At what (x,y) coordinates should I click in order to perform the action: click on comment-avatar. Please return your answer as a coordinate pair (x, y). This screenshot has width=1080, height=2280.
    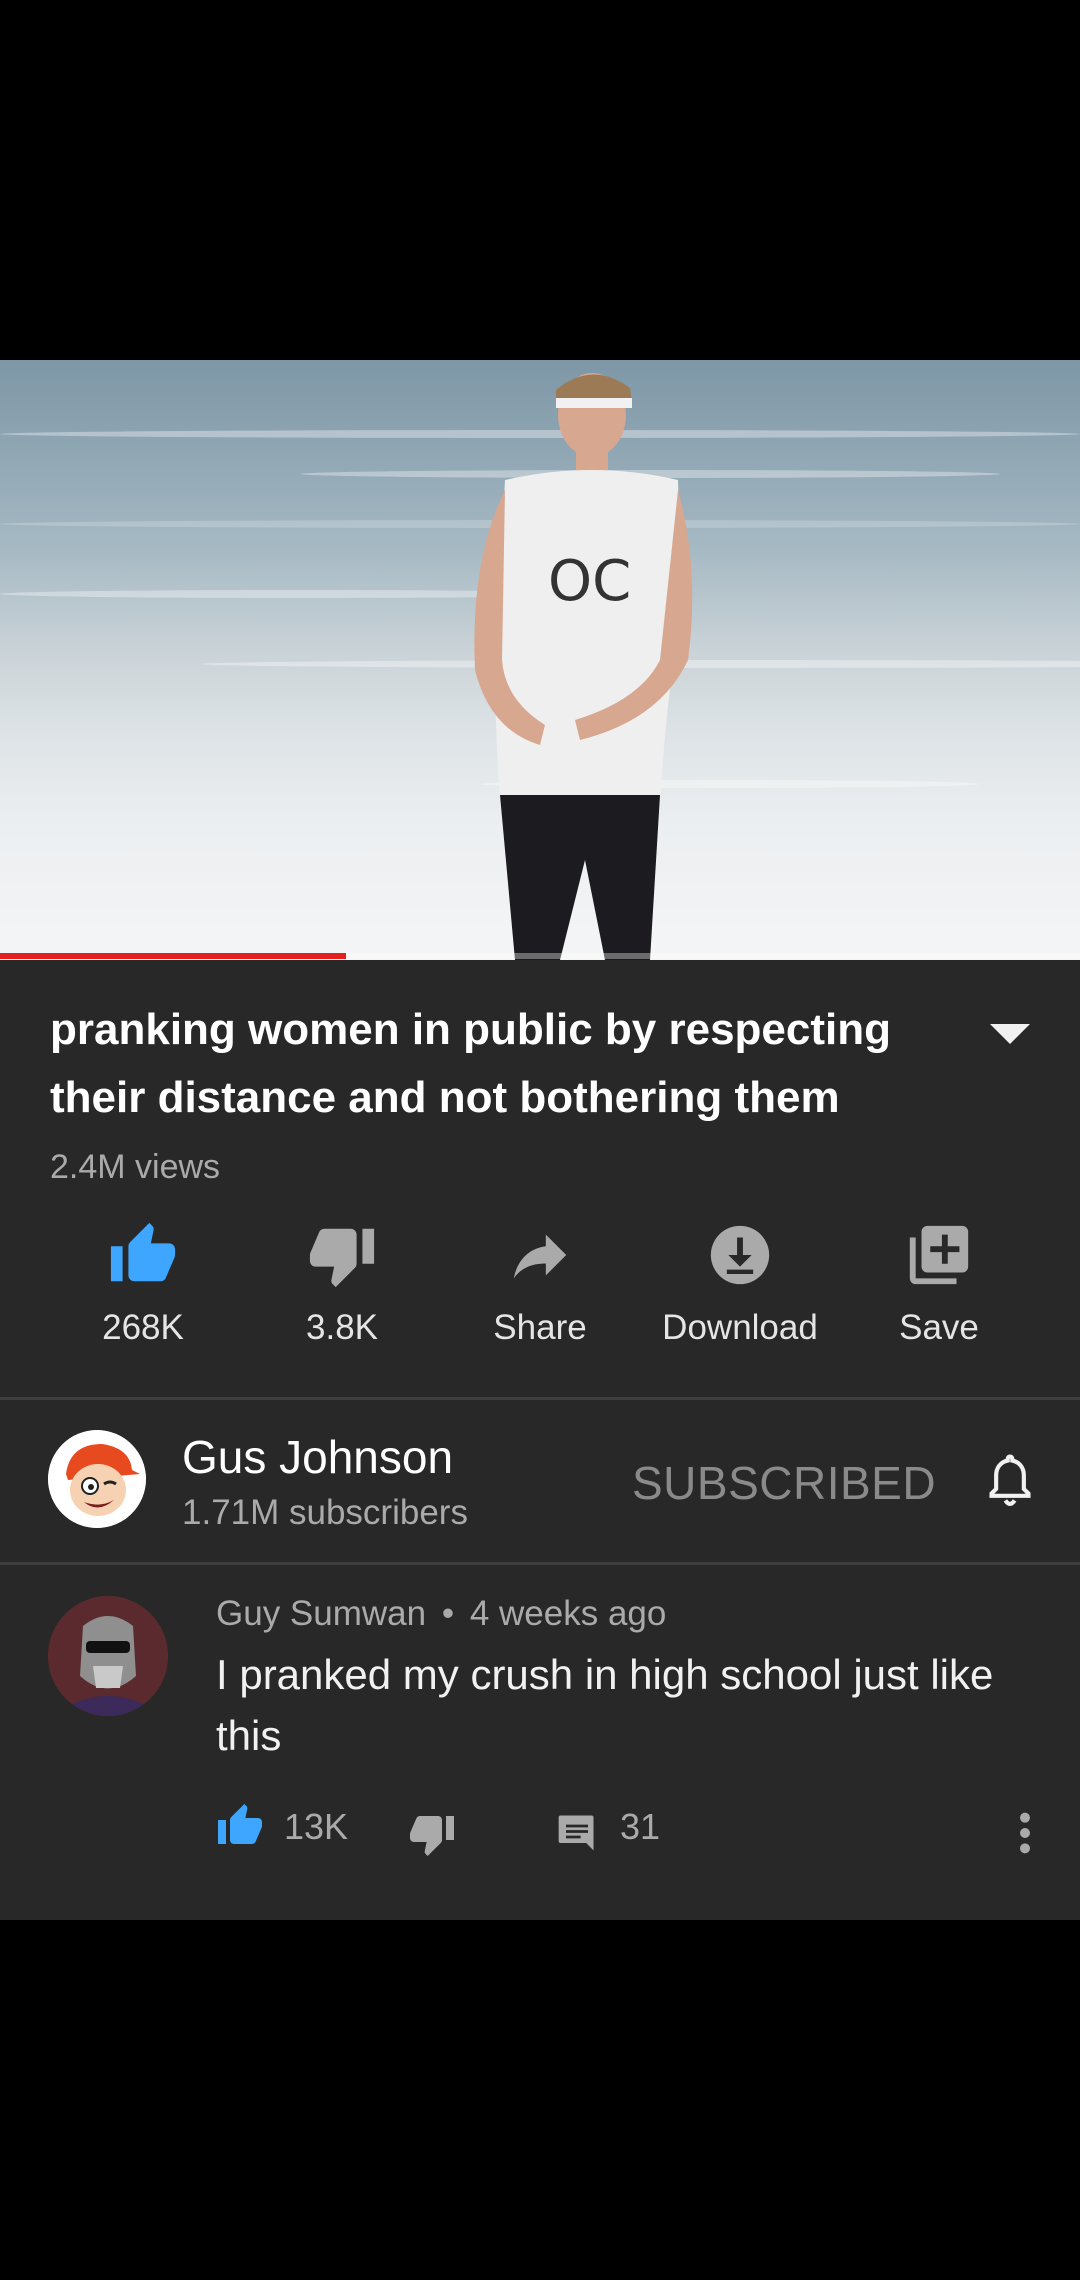
    Looking at the image, I should click on (108, 1656).